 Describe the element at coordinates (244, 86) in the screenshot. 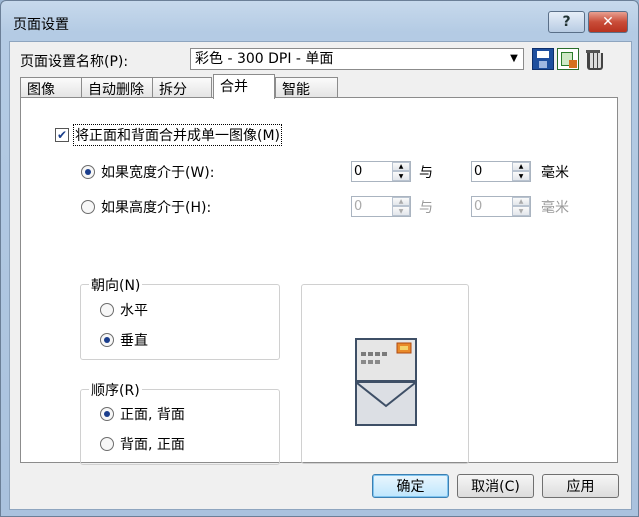

I see `tab-merge: 合并` at that location.